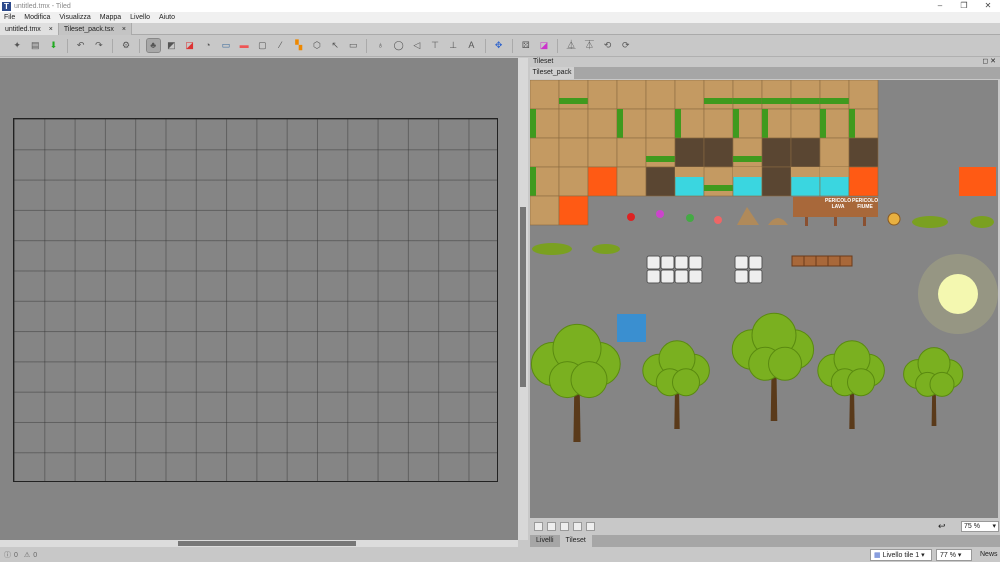  I want to click on rotate-left-icon: ⟲, so click(607, 45).